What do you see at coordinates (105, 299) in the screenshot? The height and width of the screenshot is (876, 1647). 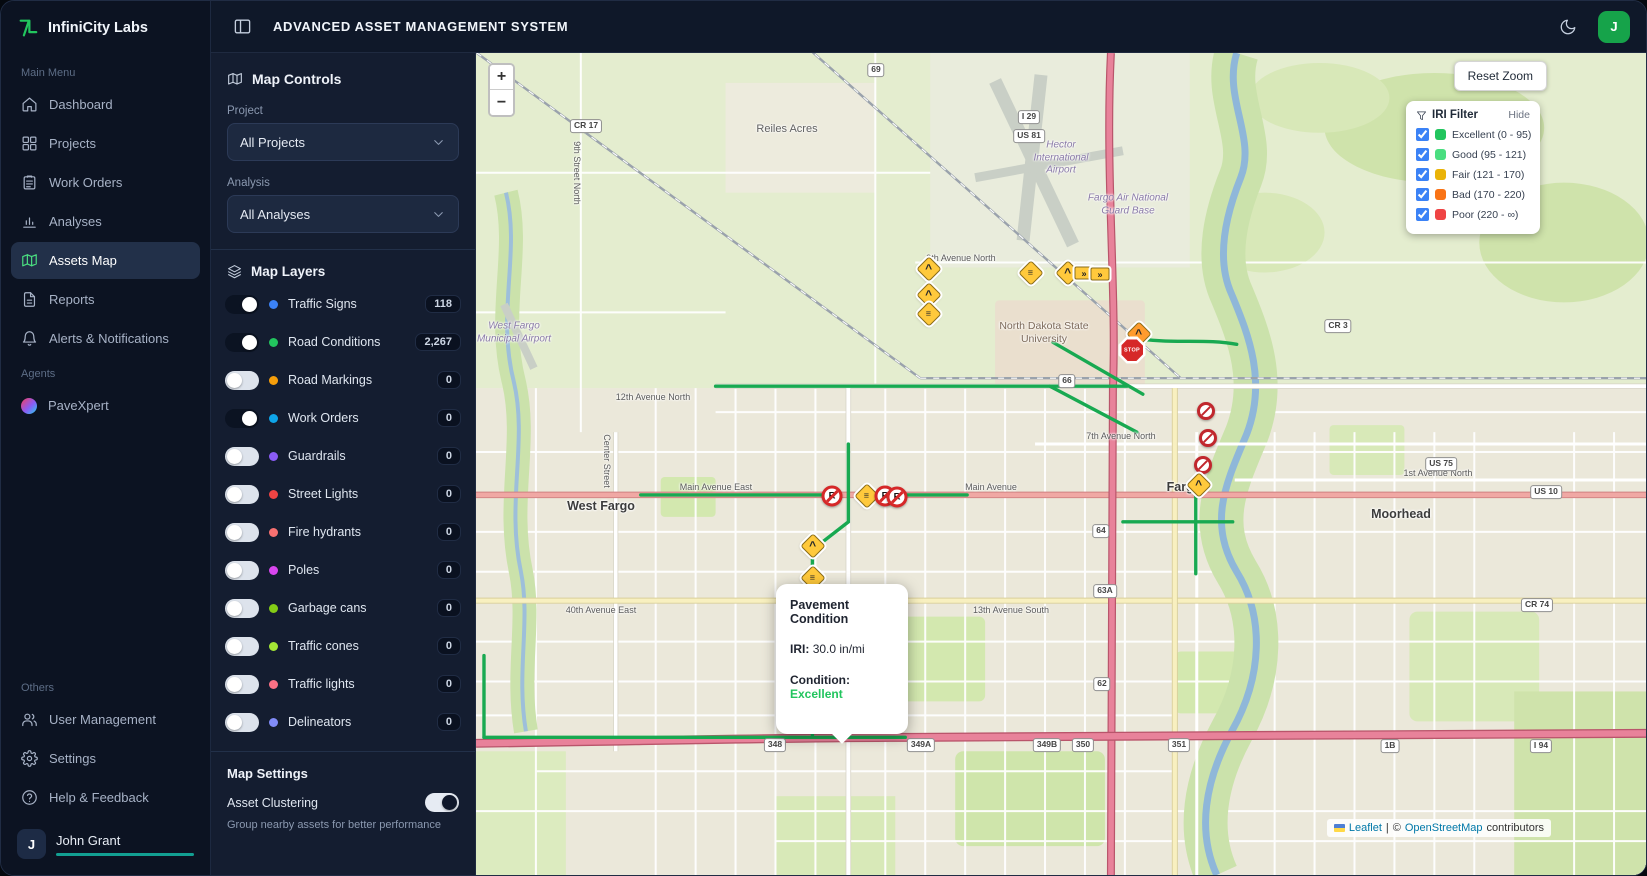 I see `sidebar-item-reports: Reports` at bounding box center [105, 299].